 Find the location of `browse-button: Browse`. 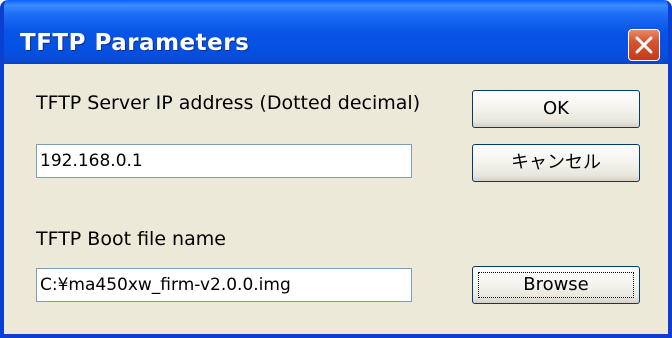

browse-button: Browse is located at coordinates (556, 285).